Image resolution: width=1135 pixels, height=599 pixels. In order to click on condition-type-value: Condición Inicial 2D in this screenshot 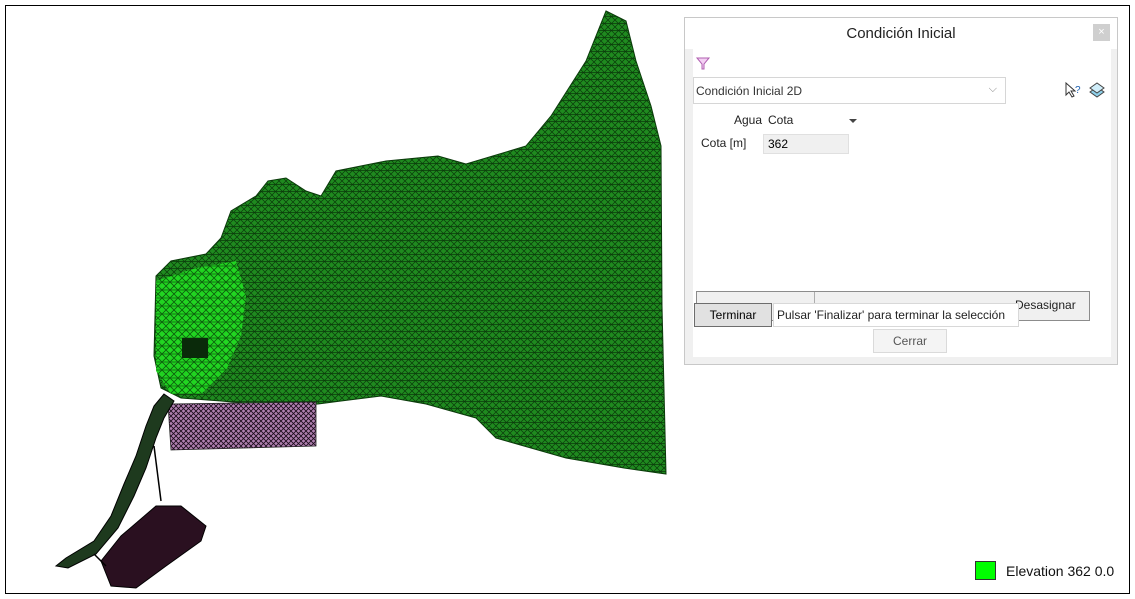, I will do `click(749, 91)`.